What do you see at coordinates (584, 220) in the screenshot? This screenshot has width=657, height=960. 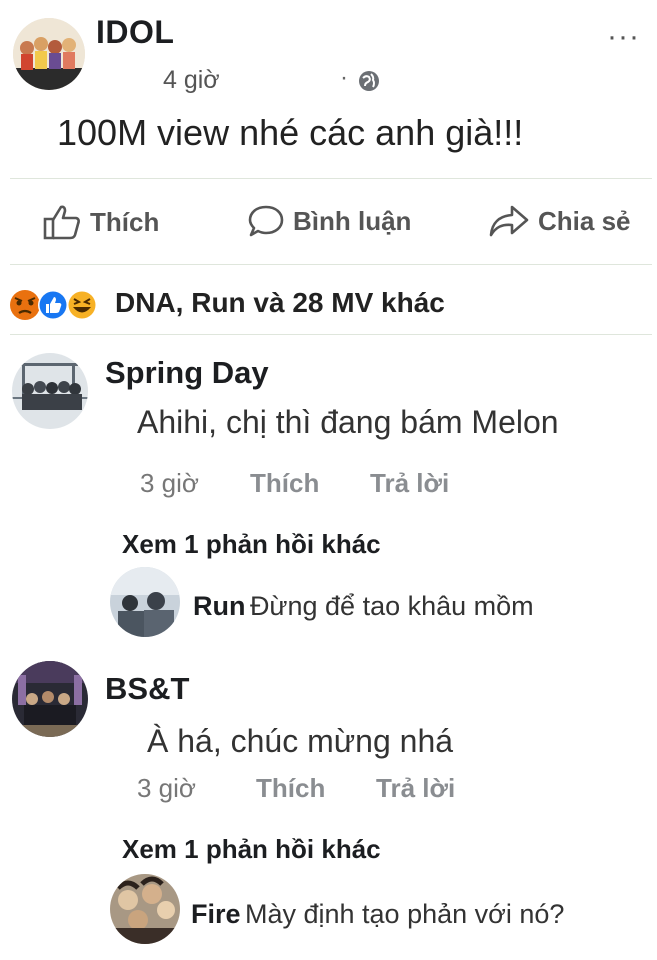 I see `share-label: Chia sẻ` at bounding box center [584, 220].